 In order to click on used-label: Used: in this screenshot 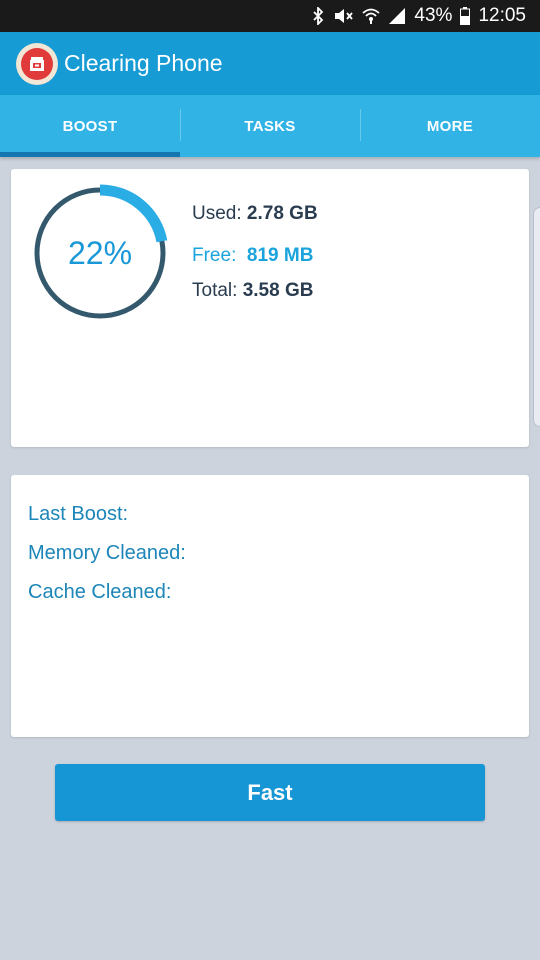, I will do `click(217, 213)`.